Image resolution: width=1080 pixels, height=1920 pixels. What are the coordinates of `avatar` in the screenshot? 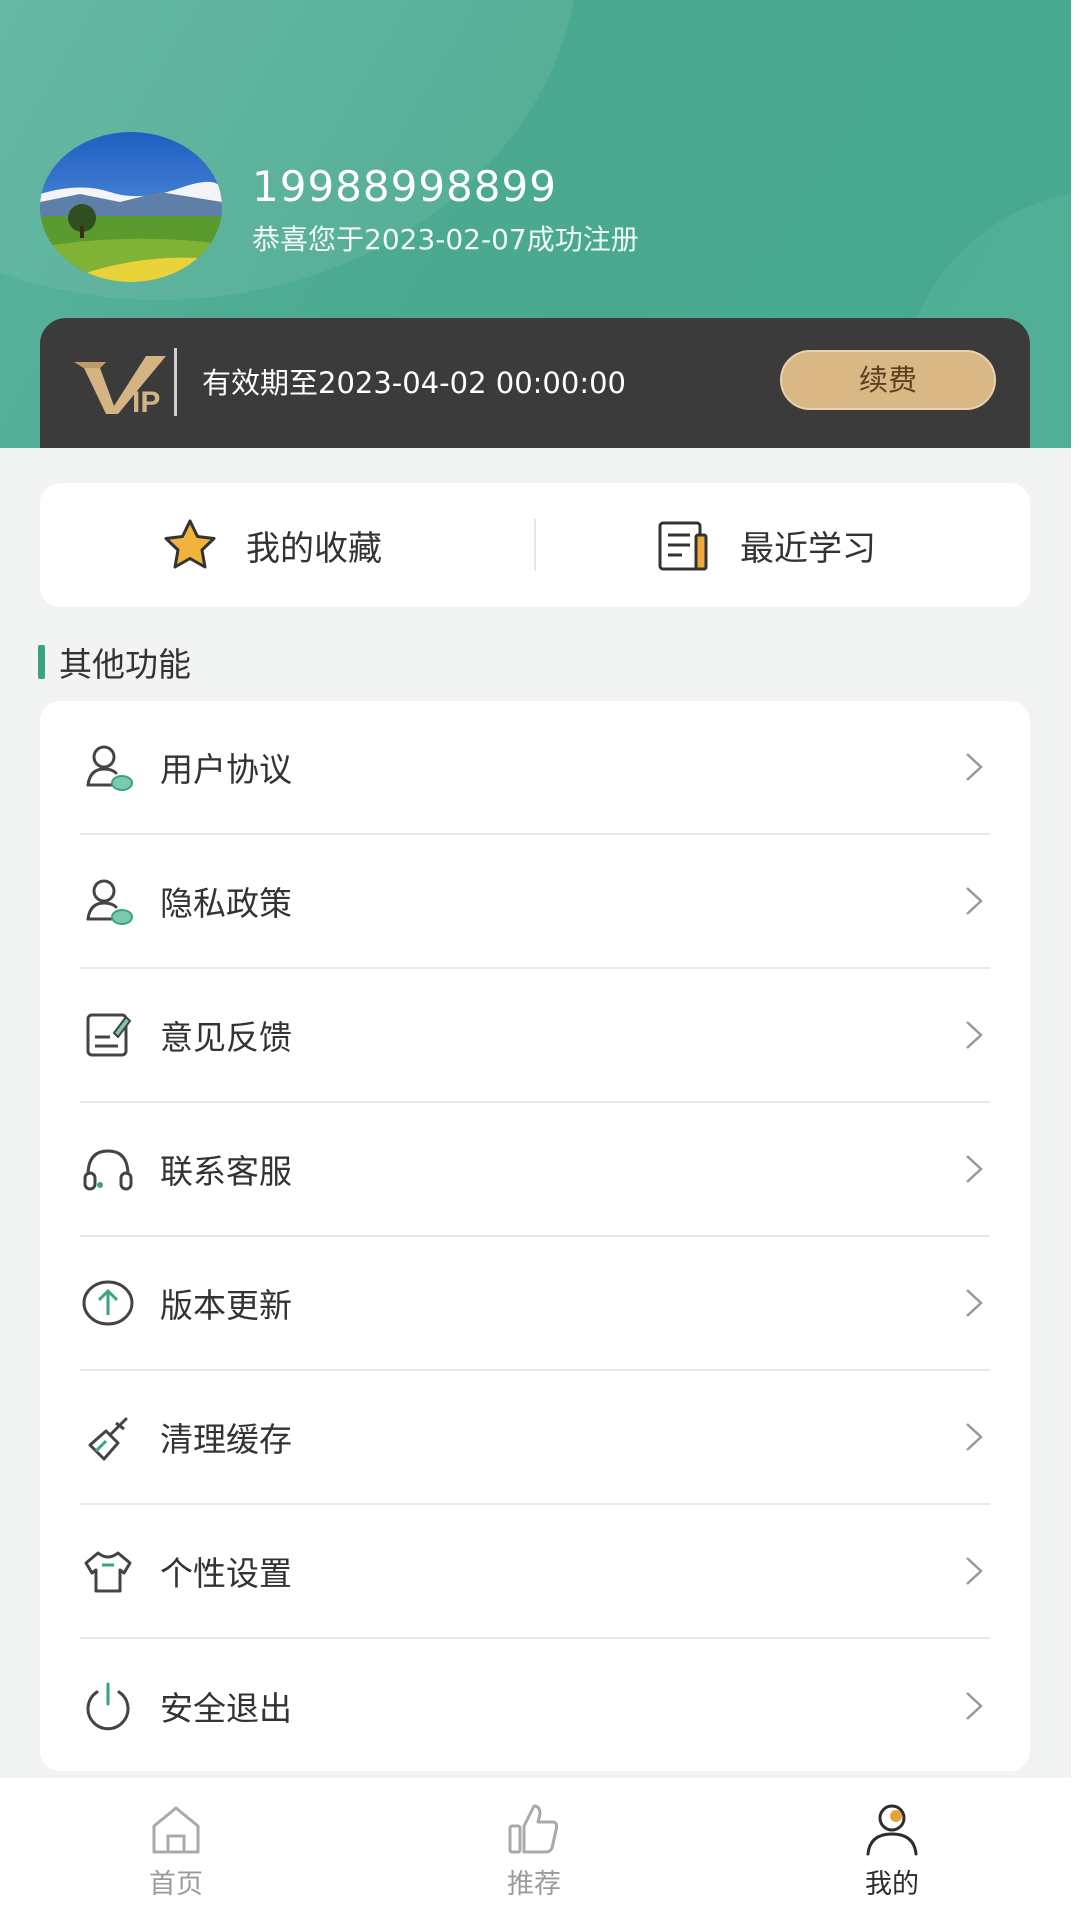 It's located at (131, 207).